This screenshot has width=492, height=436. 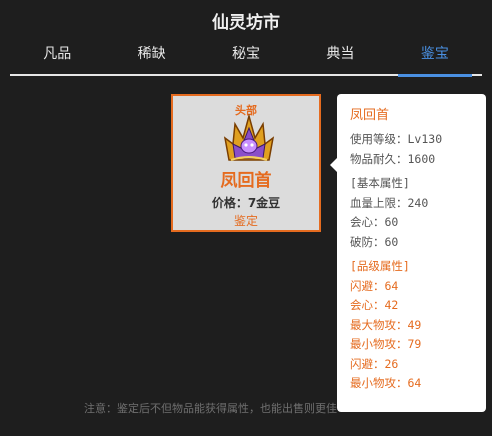 What do you see at coordinates (151, 57) in the screenshot?
I see `tab-rare: 稀缺` at bounding box center [151, 57].